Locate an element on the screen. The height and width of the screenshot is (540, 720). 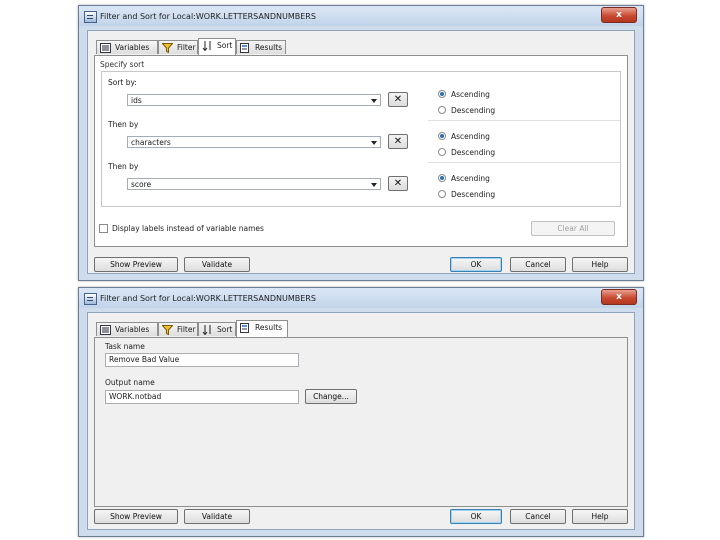
then-by-select-2: score is located at coordinates (254, 184).